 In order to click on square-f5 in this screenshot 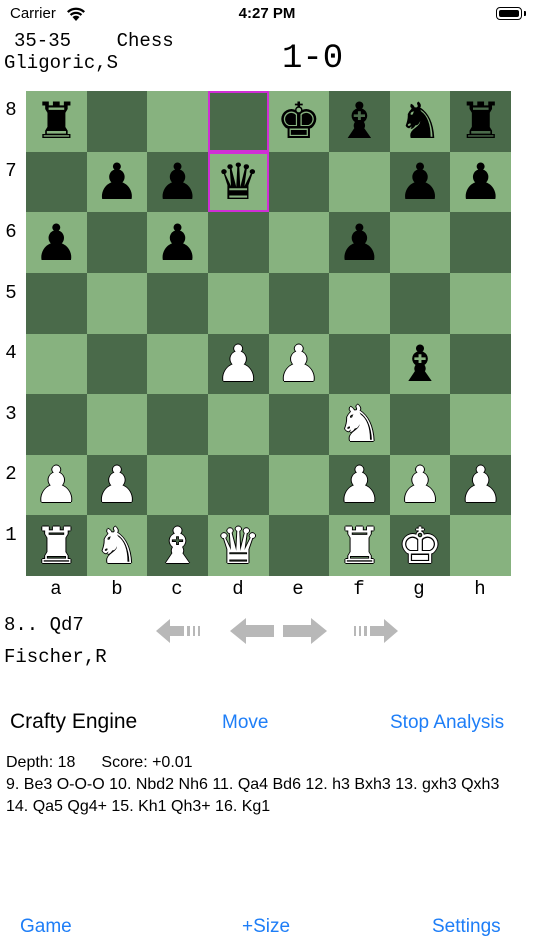, I will do `click(359, 303)`.